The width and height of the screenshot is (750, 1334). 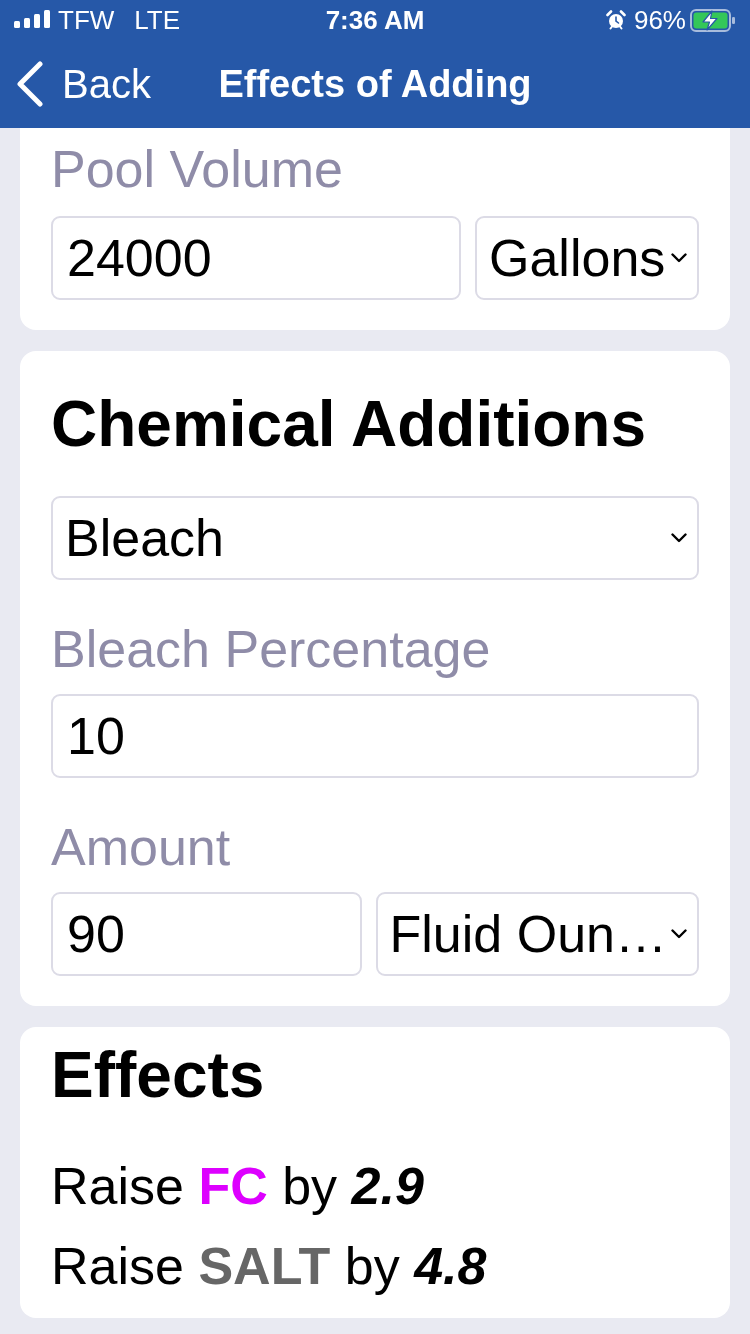 I want to click on field-label: Amount, so click(x=141, y=847).